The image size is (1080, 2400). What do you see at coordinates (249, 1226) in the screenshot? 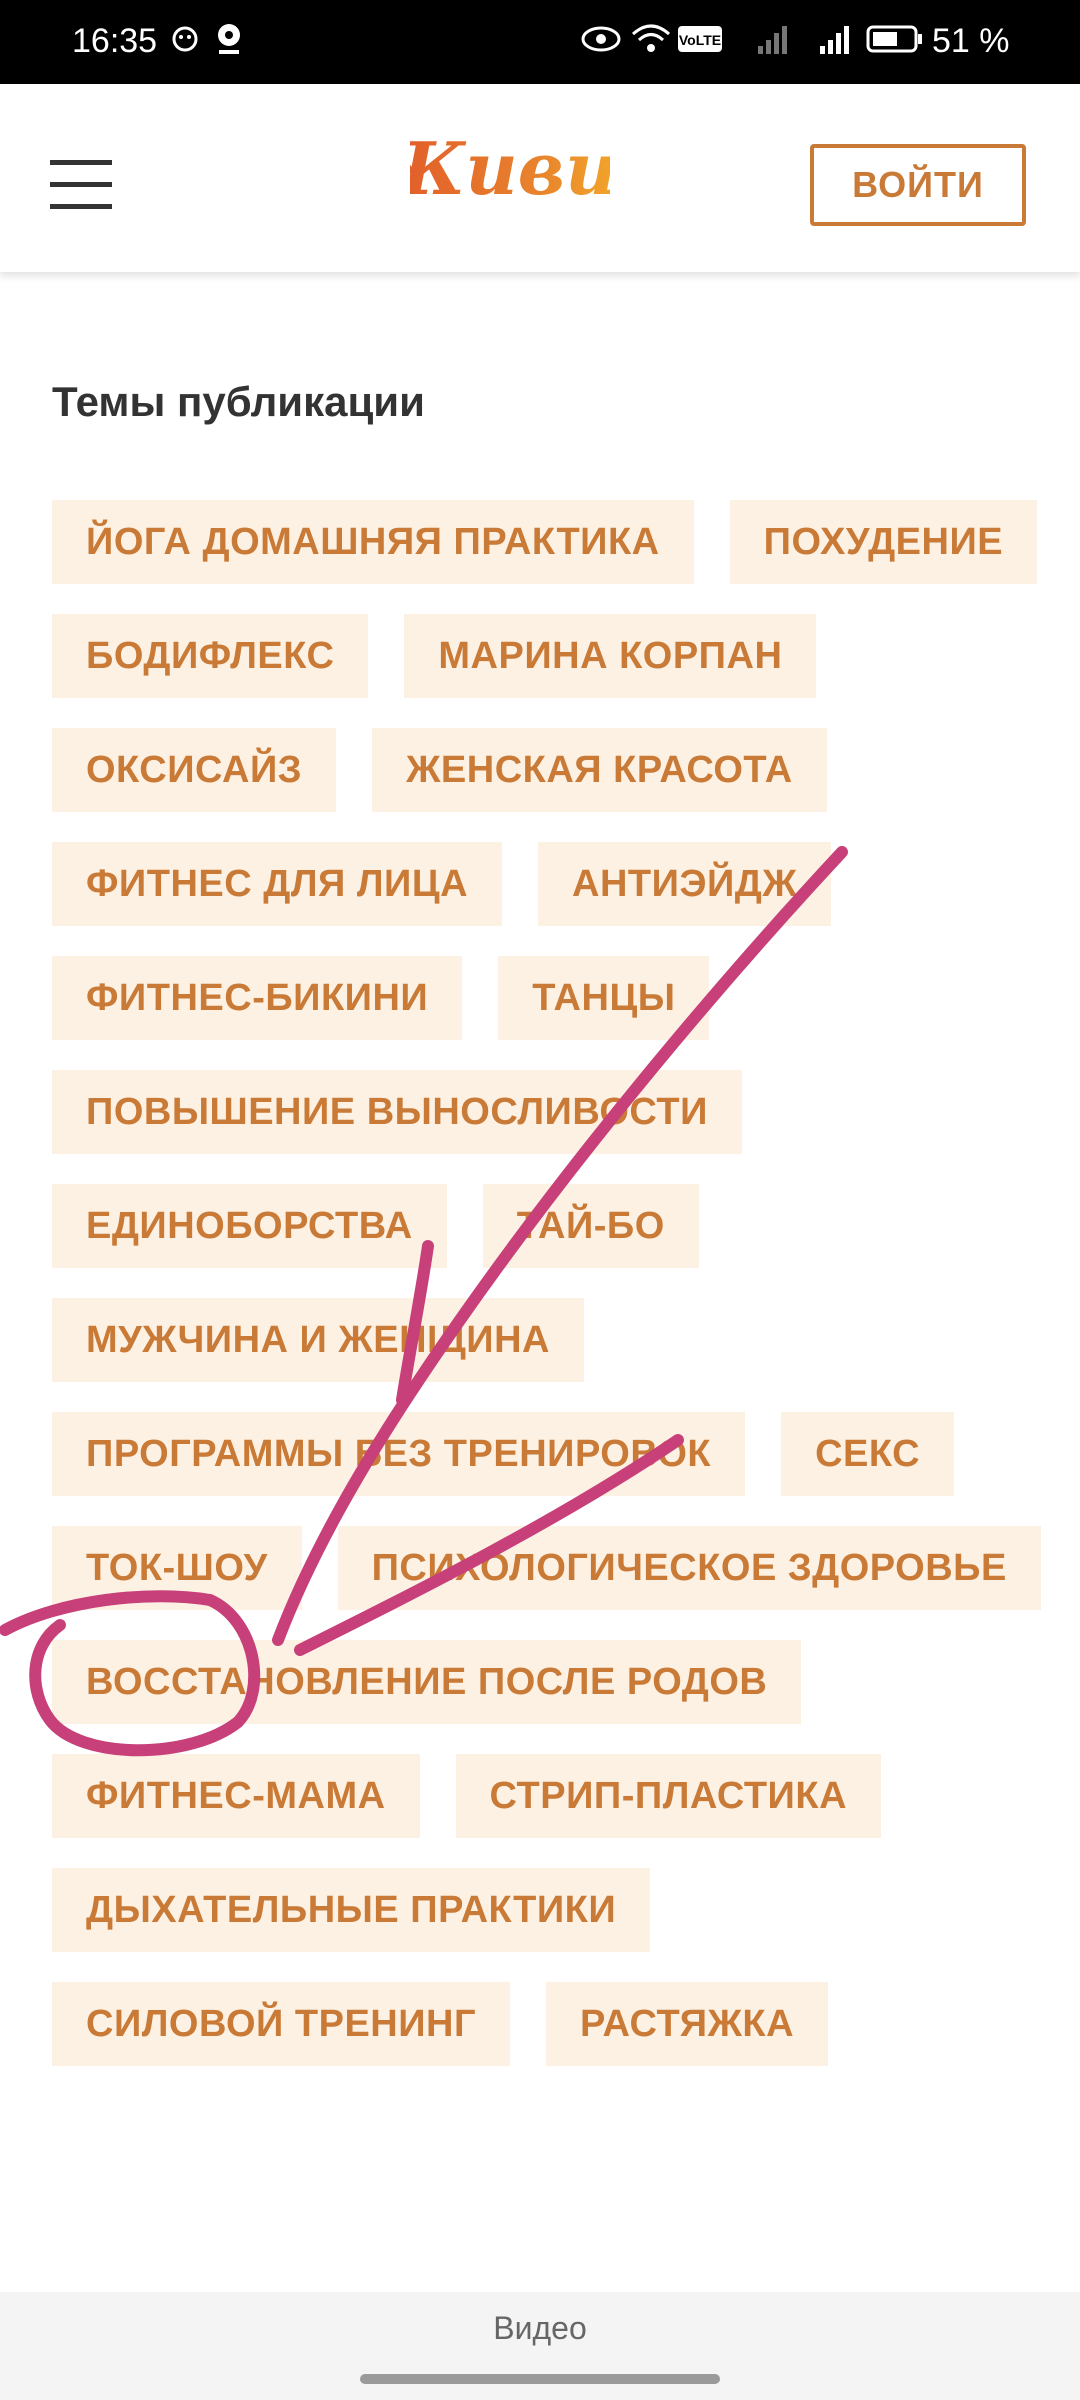
I see `topic-tag: ЕДИНОБОРСТВА` at bounding box center [249, 1226].